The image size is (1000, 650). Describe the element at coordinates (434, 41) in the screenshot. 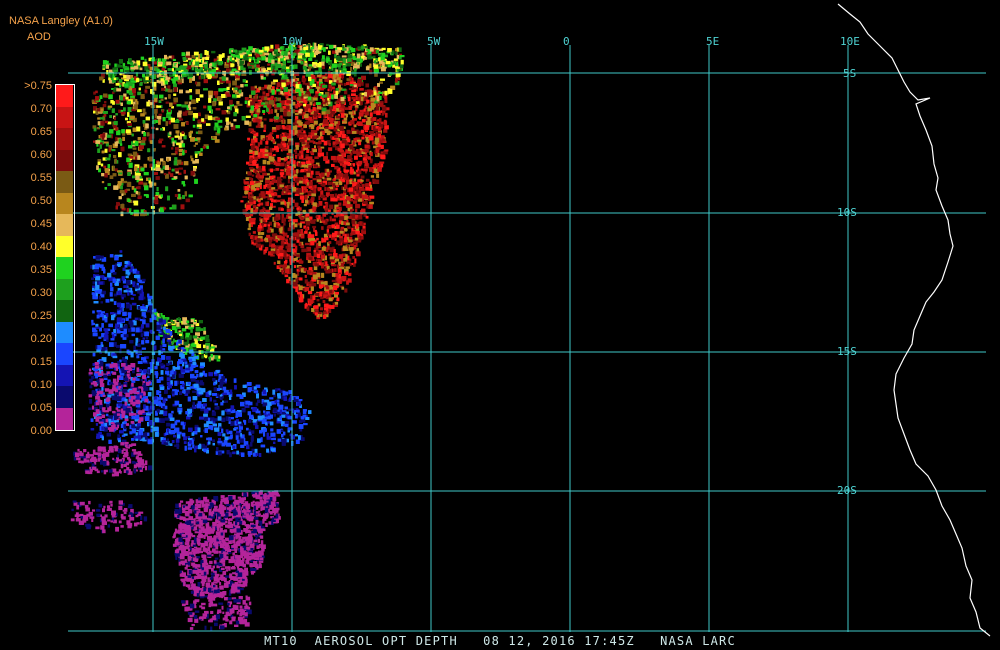

I see `longitude-label: 5W` at that location.